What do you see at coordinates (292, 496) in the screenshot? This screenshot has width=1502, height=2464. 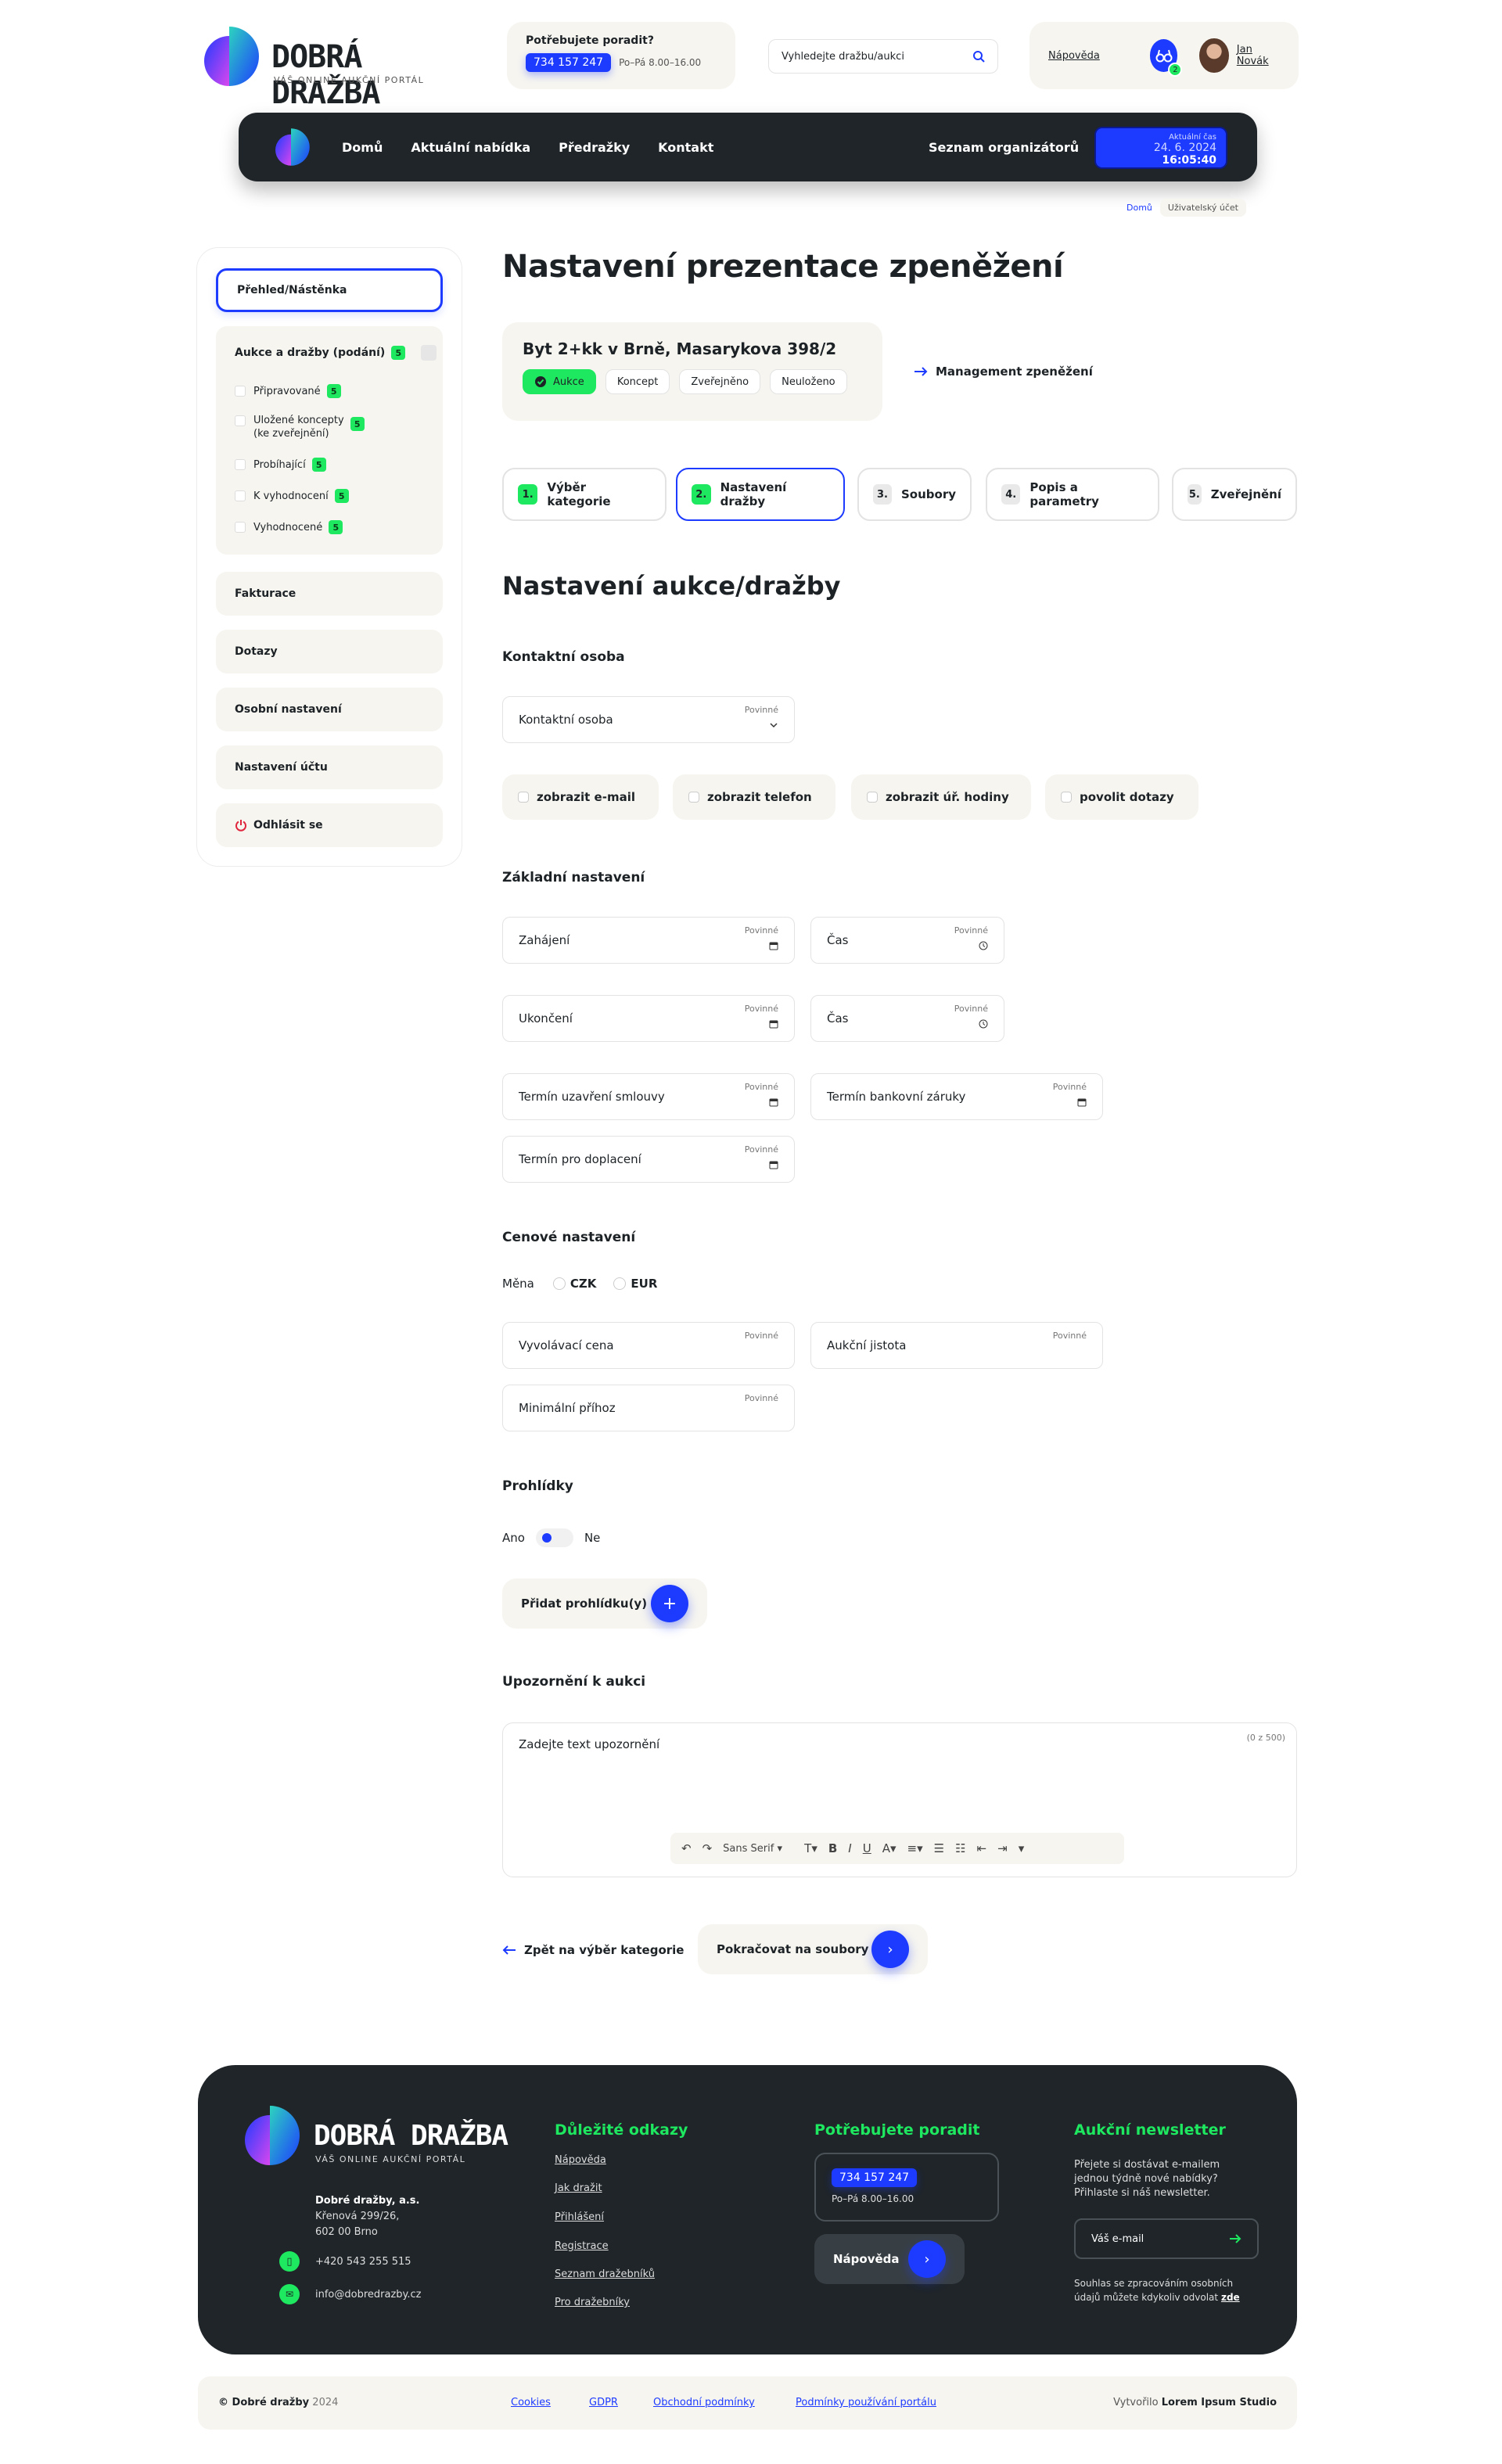 I see `sidebar-sub-to-evaluate: K vyhodnocení 5` at bounding box center [292, 496].